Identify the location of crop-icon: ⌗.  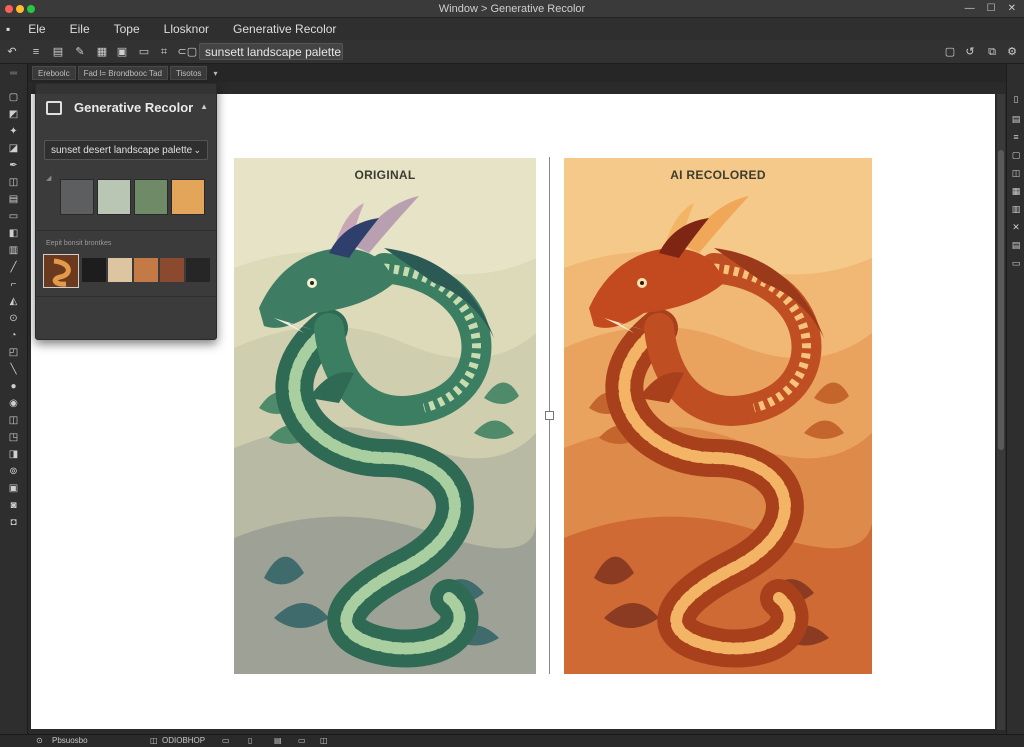
(164, 52).